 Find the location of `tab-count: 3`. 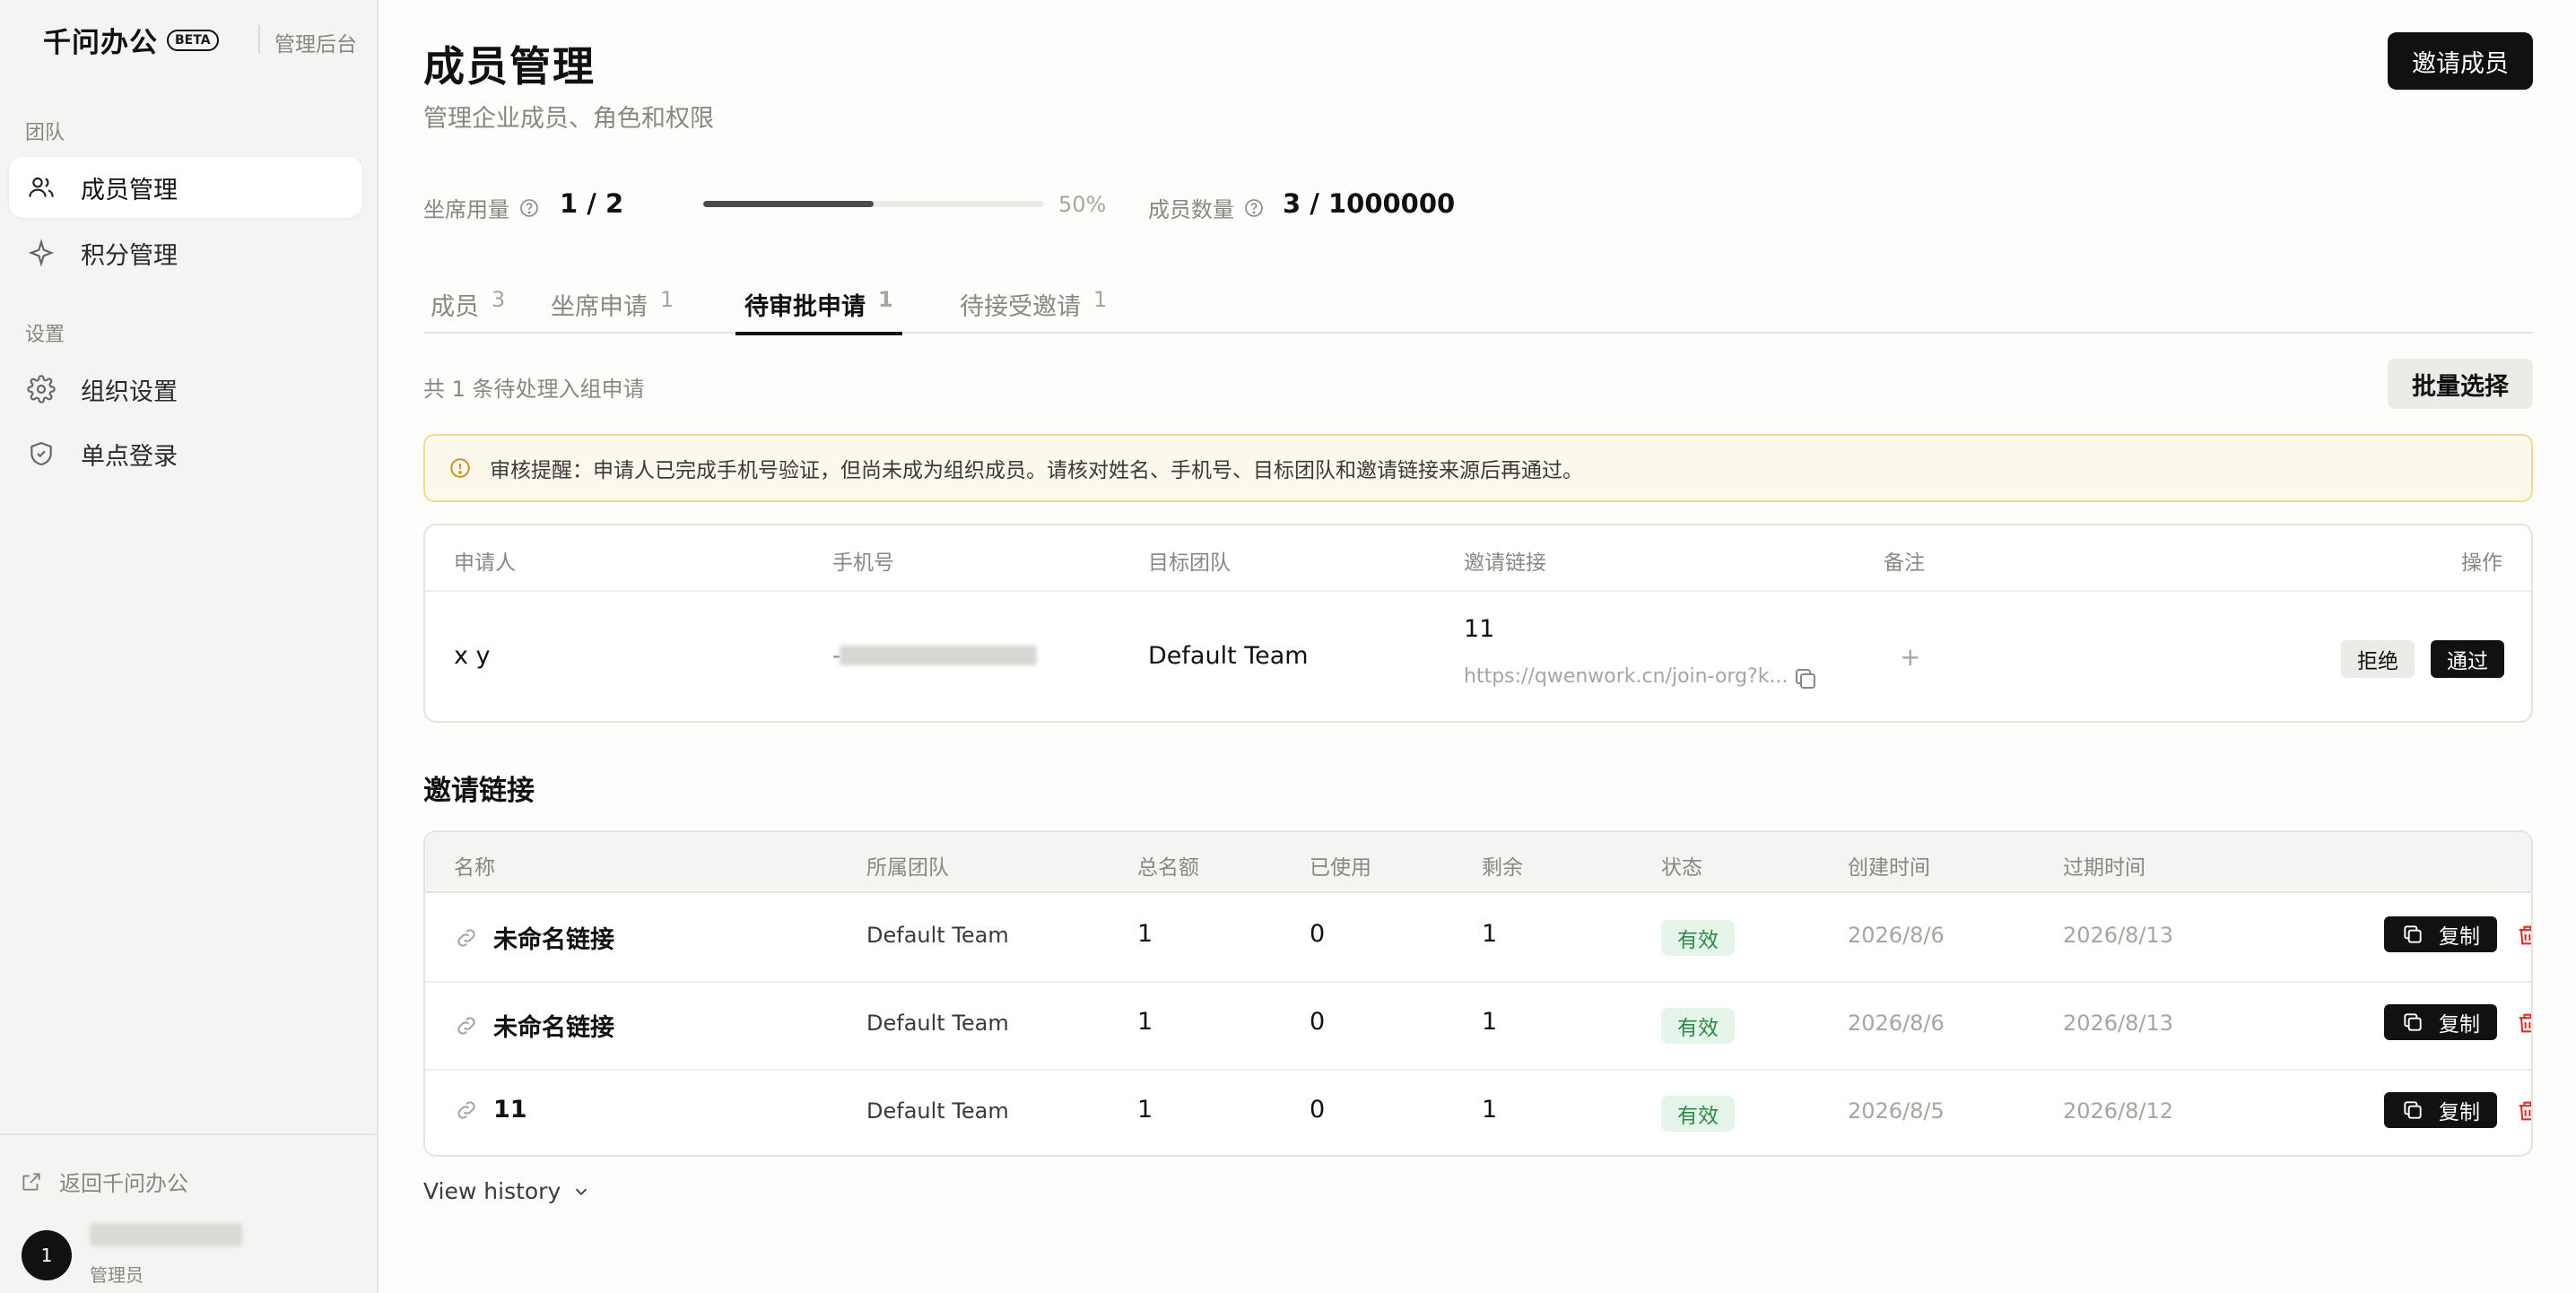

tab-count: 3 is located at coordinates (499, 300).